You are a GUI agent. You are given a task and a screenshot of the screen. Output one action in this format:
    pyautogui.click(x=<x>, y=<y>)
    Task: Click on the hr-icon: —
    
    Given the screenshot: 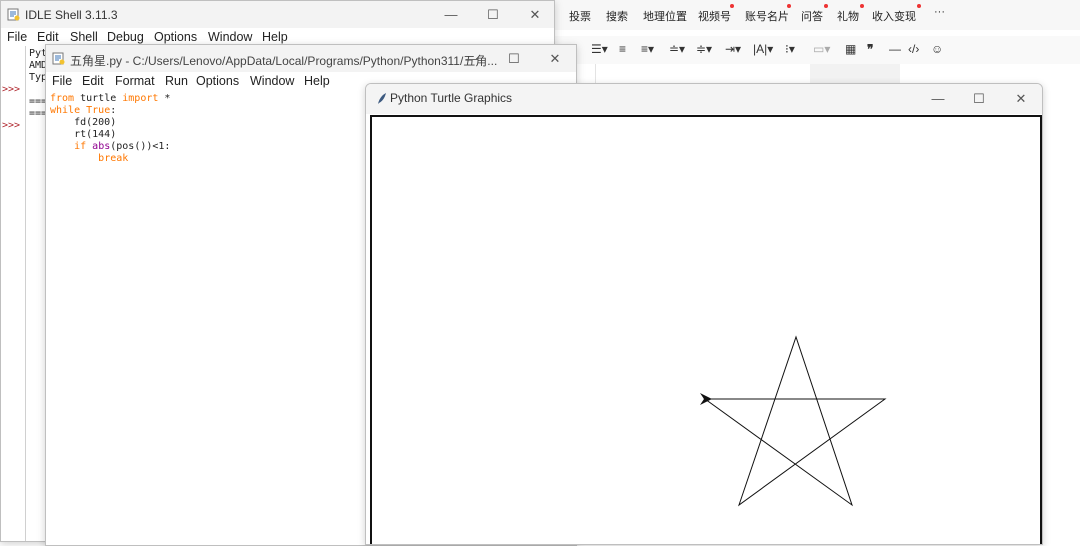 What is the action you would take?
    pyautogui.click(x=895, y=49)
    